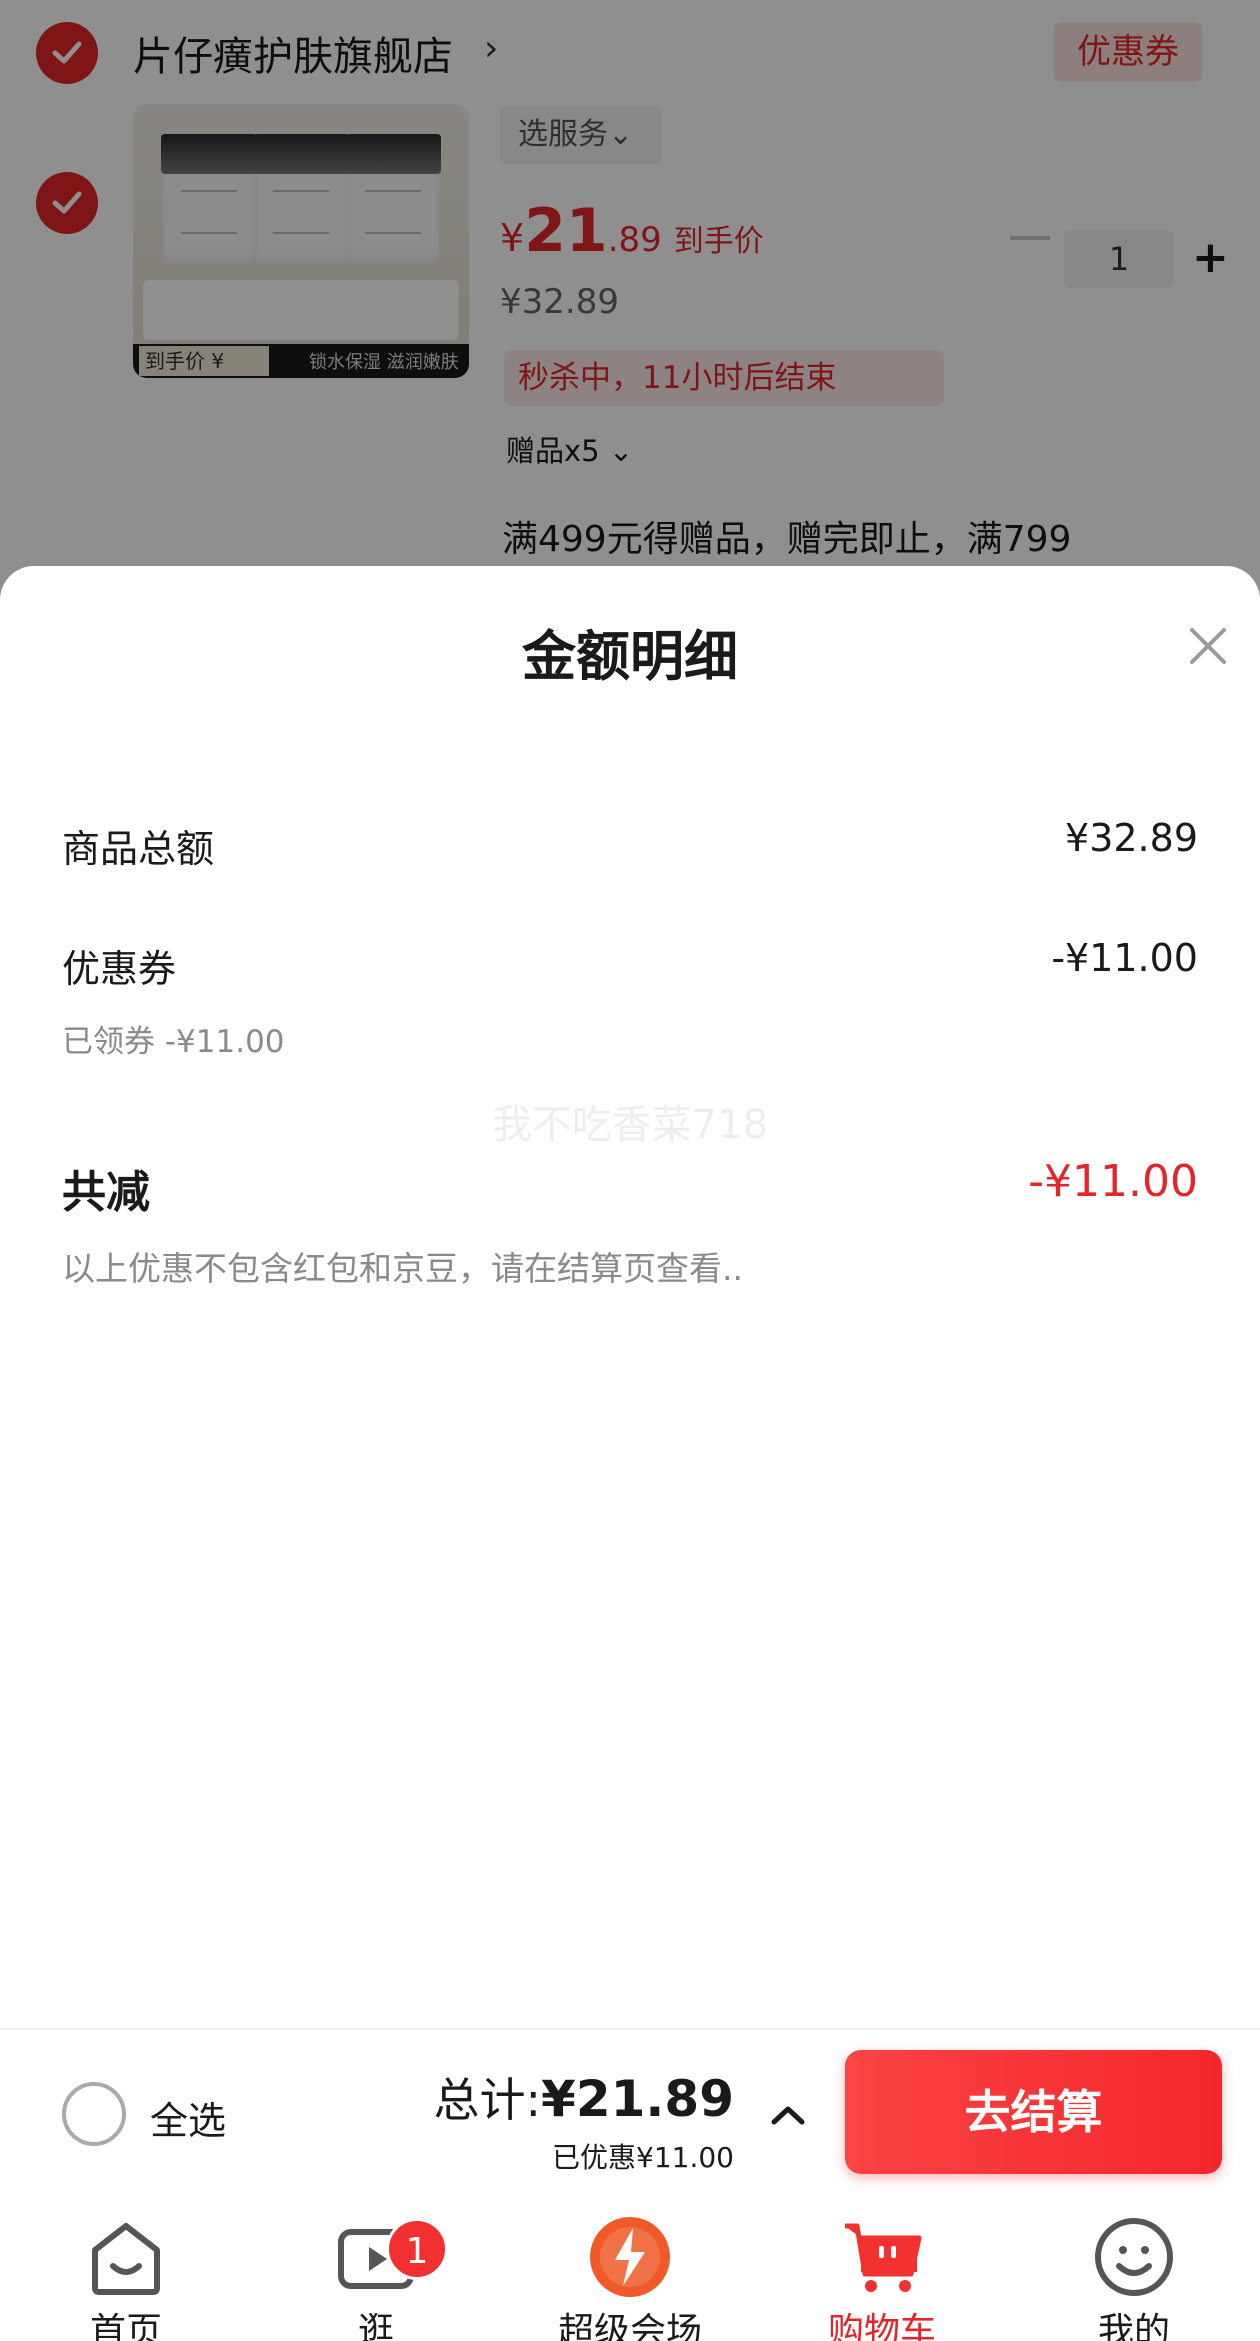 This screenshot has width=1260, height=2341. Describe the element at coordinates (1133, 2326) in the screenshot. I see `nav-label-profile: 我的` at that location.